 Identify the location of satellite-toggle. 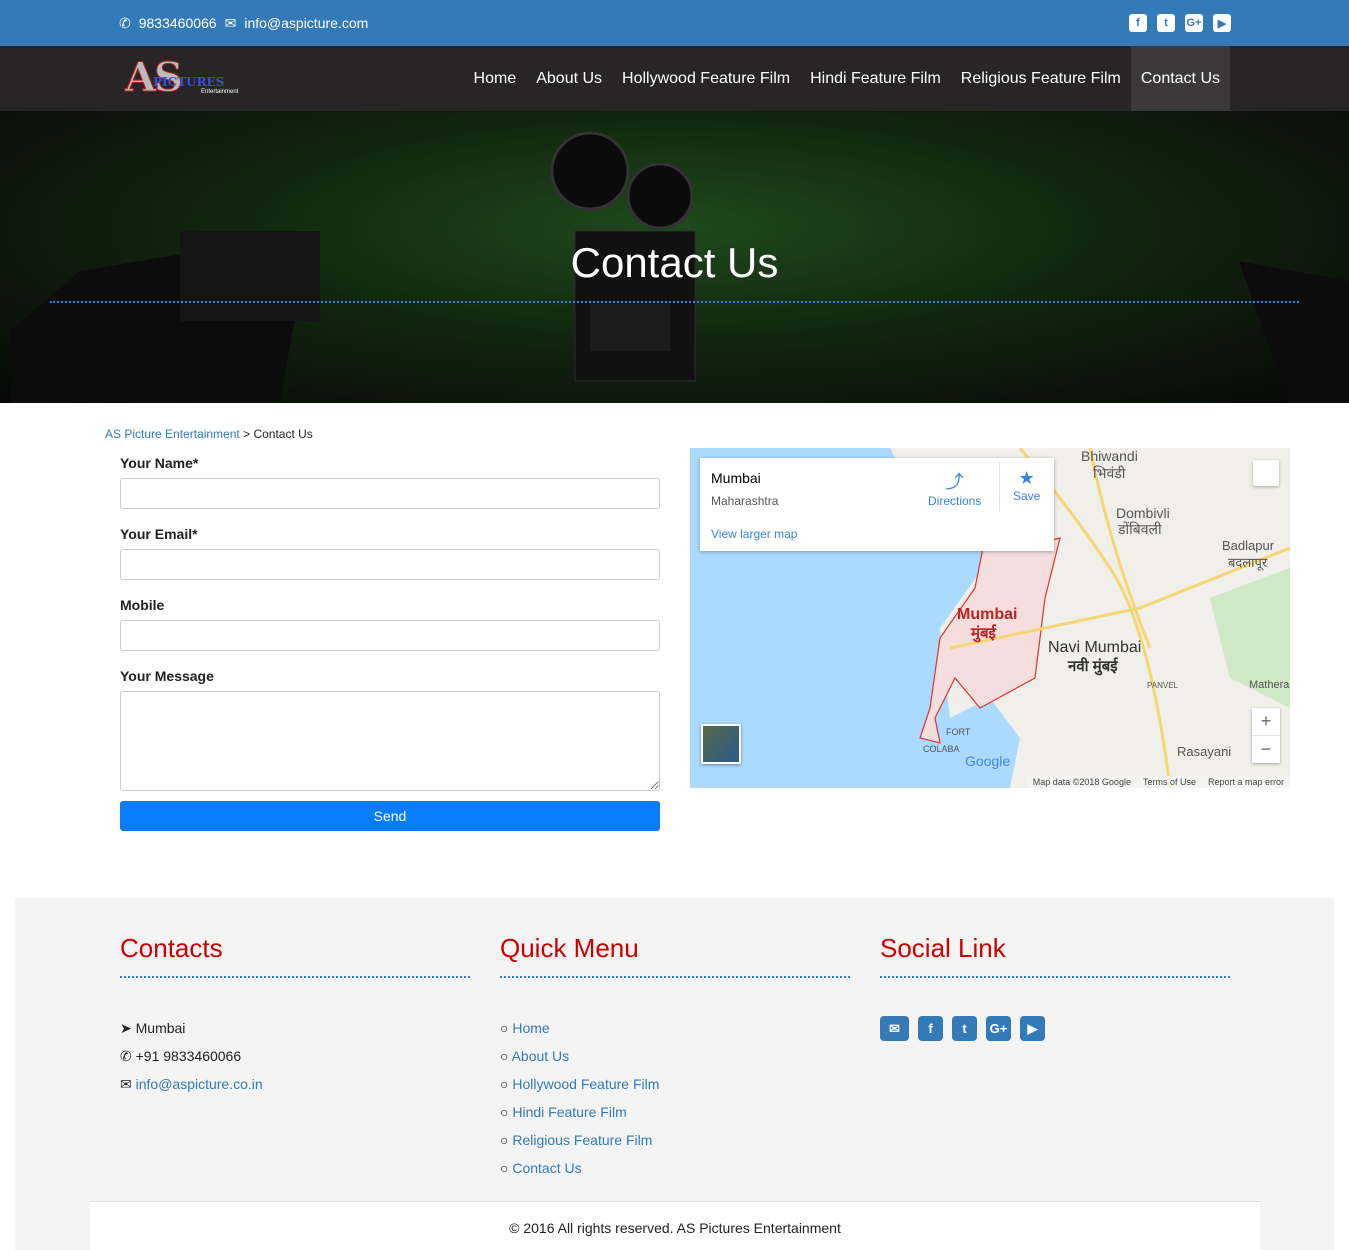
(721, 744).